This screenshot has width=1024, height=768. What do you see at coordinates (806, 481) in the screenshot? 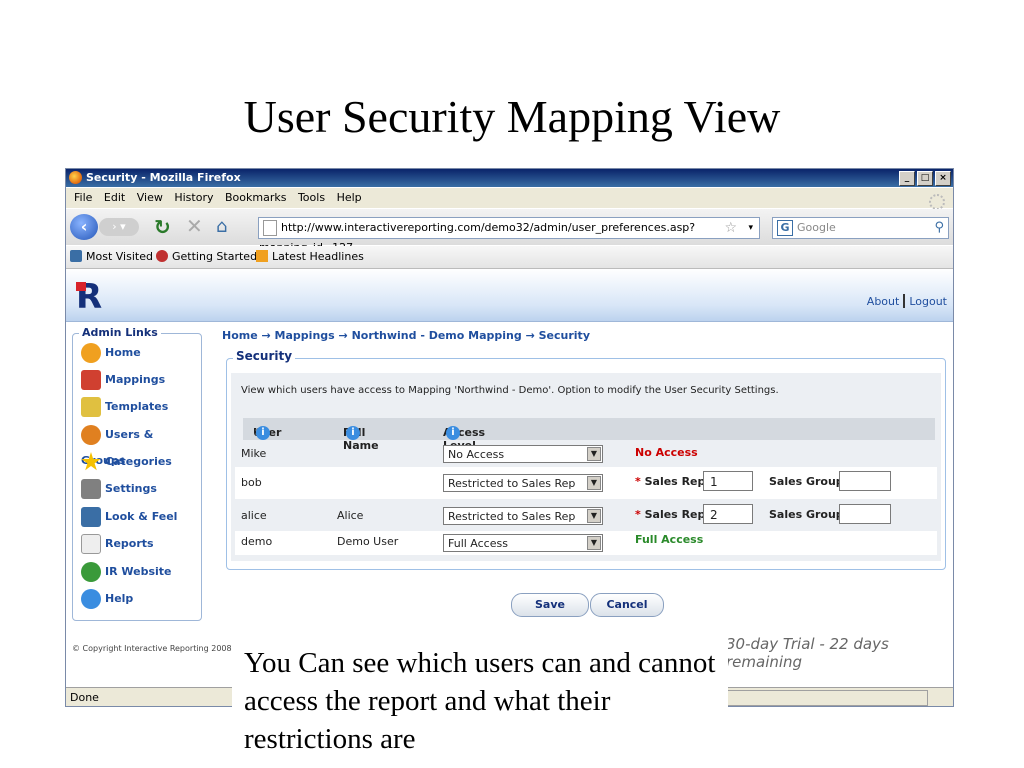
I see `sales-group-label: Sales Group` at bounding box center [806, 481].